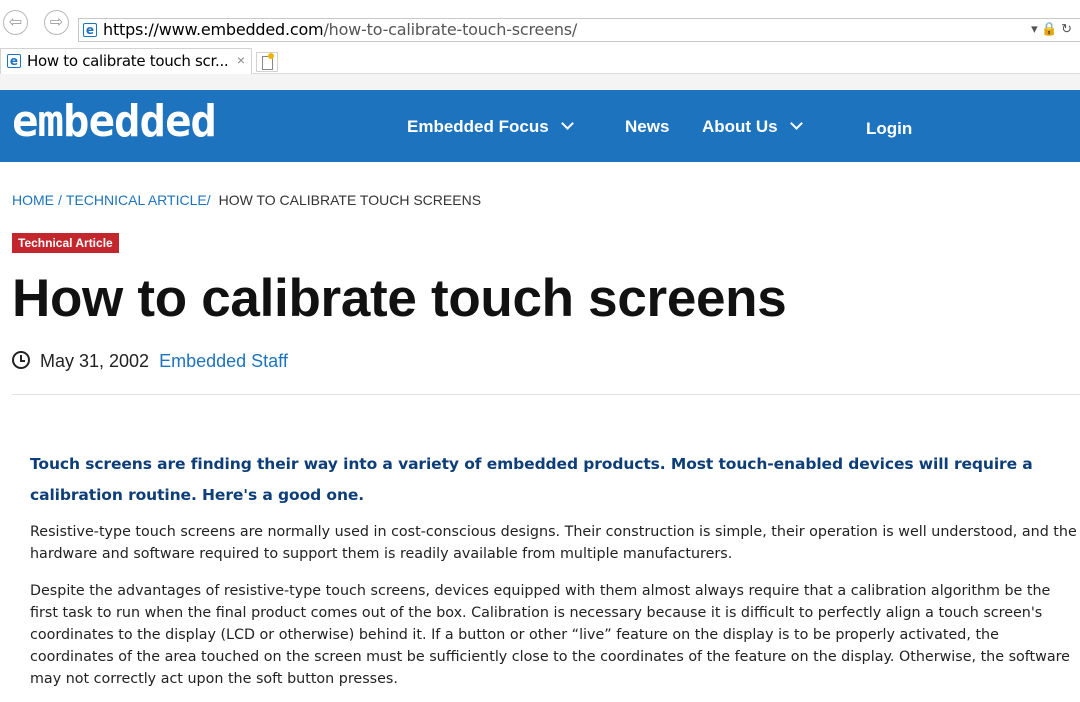 Image resolution: width=1080 pixels, height=702 pixels. I want to click on site-logo: embedded, so click(114, 121).